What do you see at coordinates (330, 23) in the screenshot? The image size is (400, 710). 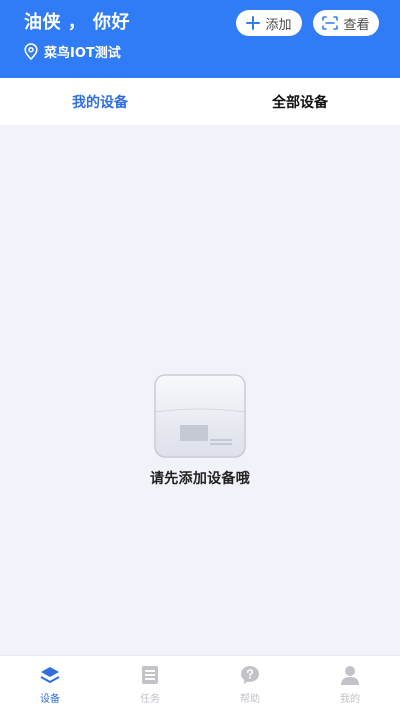 I see `scan-icon` at bounding box center [330, 23].